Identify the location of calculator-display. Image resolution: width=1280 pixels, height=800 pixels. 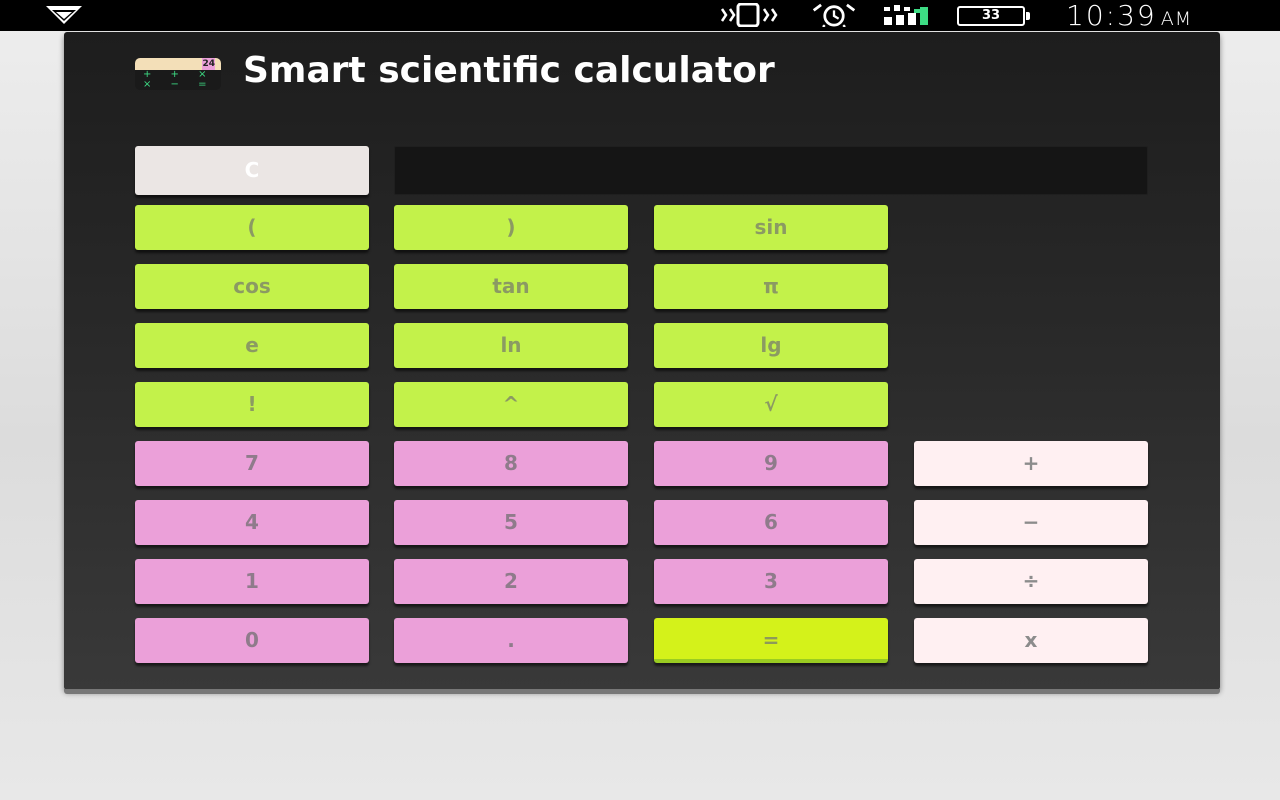
(771, 170).